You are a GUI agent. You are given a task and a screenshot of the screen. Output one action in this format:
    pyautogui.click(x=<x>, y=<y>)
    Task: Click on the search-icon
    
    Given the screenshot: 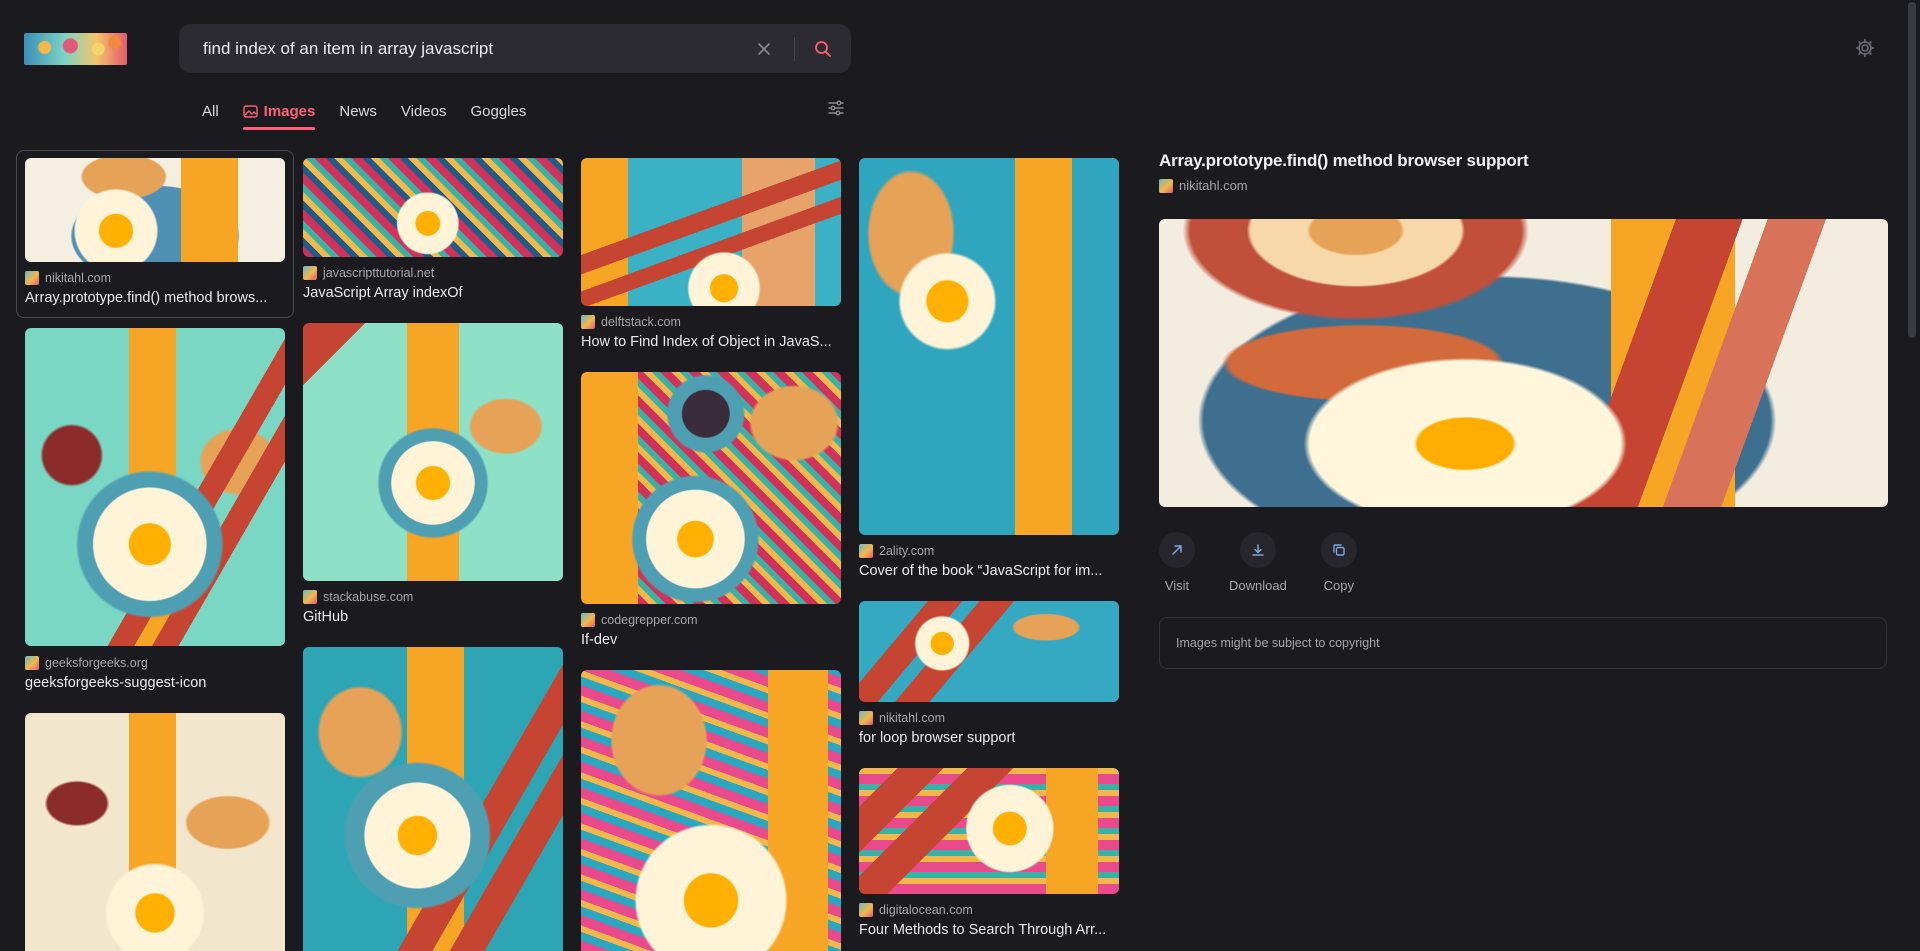 What is the action you would take?
    pyautogui.click(x=823, y=48)
    